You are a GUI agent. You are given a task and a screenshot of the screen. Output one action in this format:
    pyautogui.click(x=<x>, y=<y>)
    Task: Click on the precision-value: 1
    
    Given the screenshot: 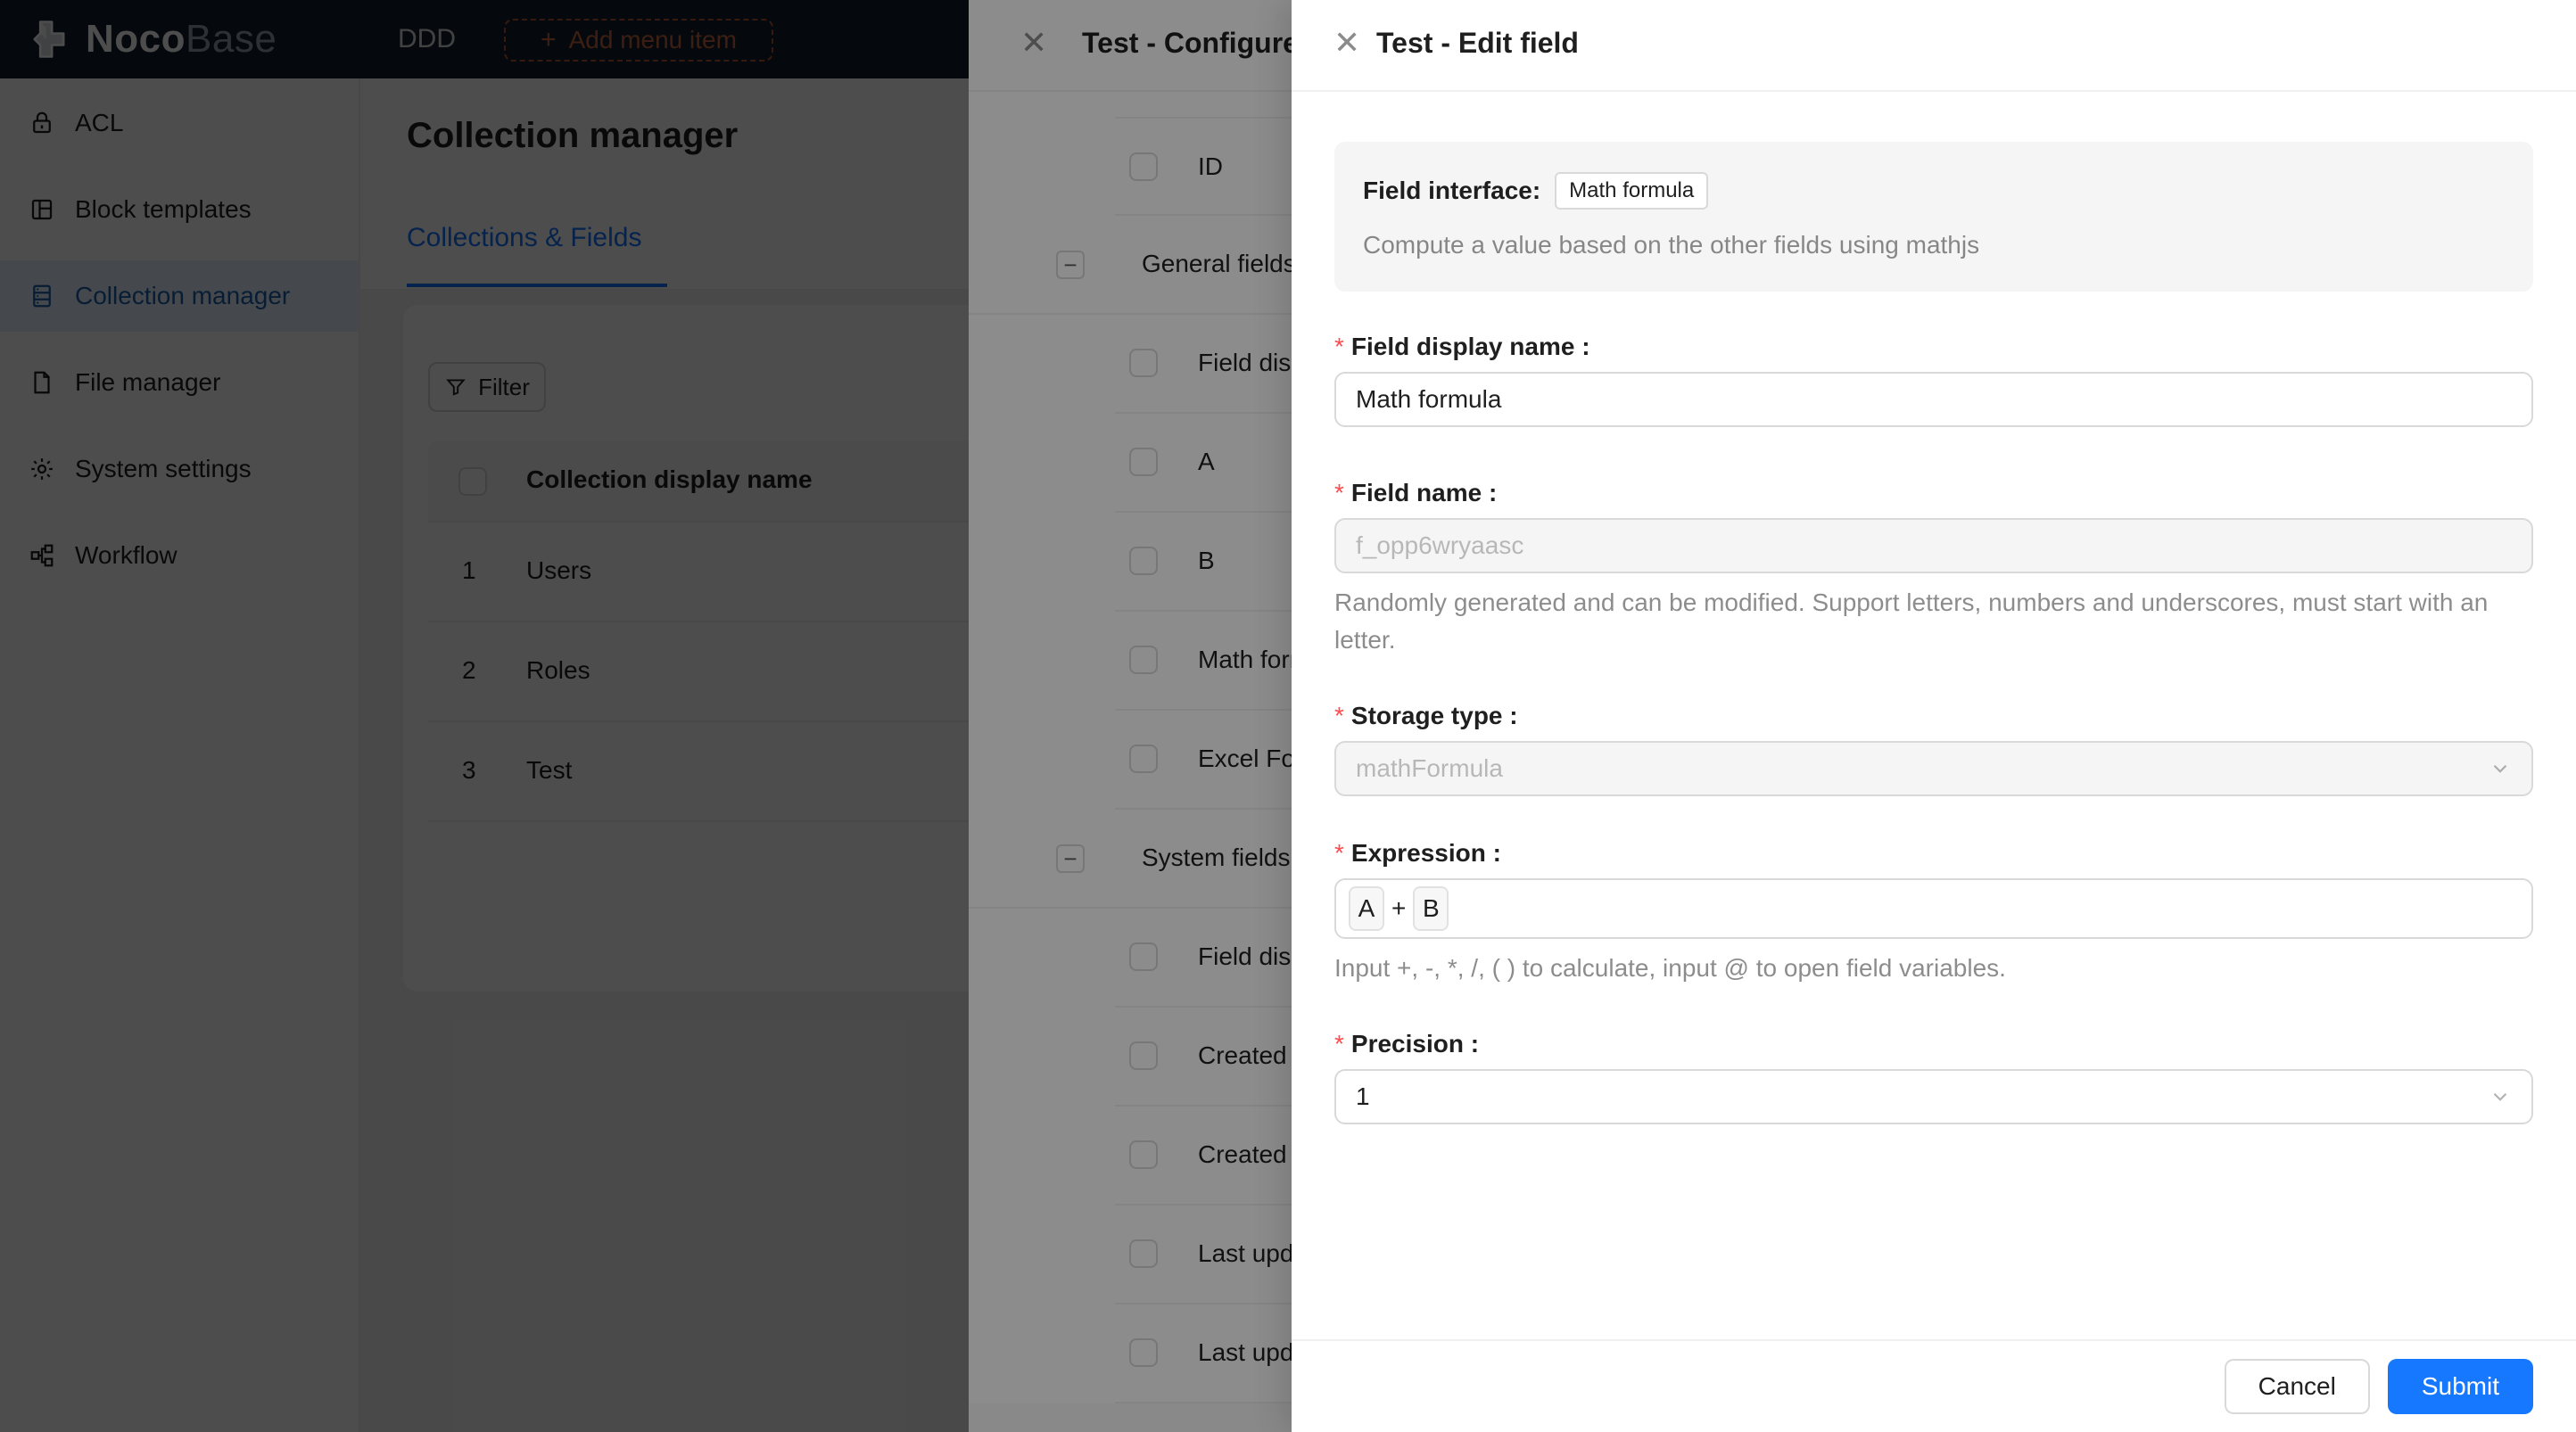 What is the action you would take?
    pyautogui.click(x=1363, y=1096)
    